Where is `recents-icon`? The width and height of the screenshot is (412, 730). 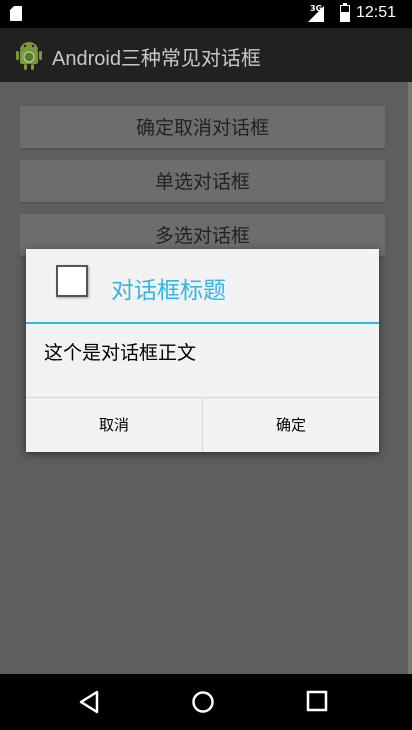 recents-icon is located at coordinates (317, 701).